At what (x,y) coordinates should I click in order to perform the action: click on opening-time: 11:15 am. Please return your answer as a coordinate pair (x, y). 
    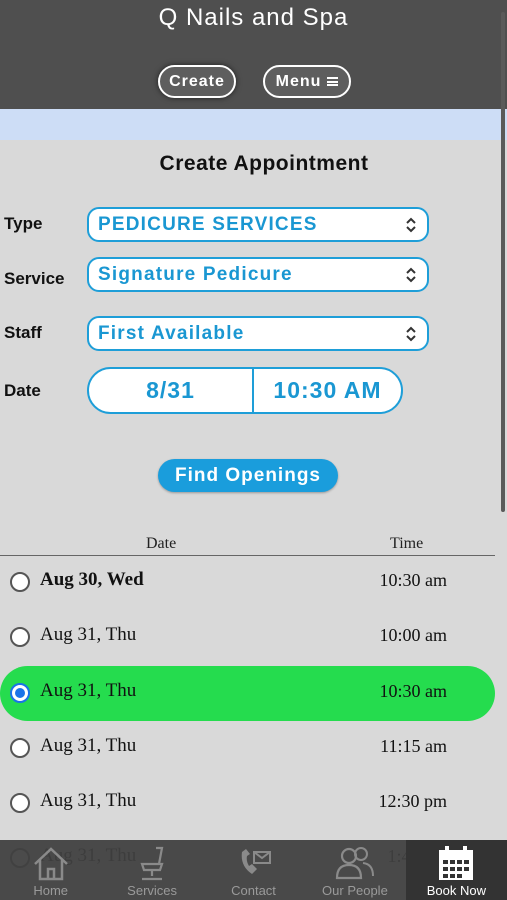
    Looking at the image, I should click on (413, 746).